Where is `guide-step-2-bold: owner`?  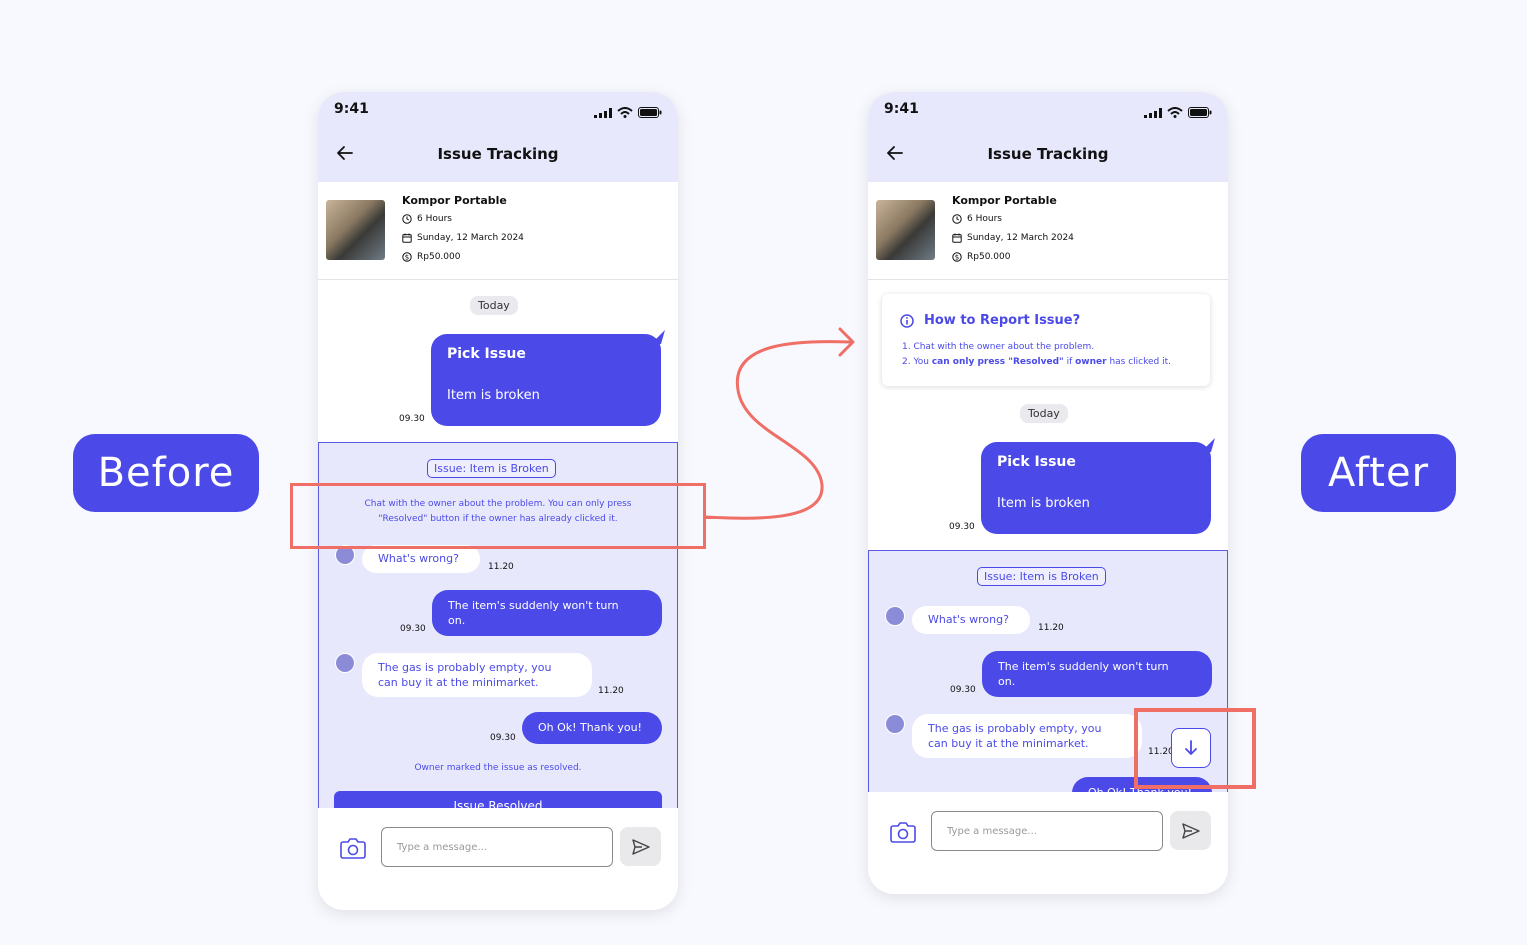
guide-step-2-bold: owner is located at coordinates (1091, 362).